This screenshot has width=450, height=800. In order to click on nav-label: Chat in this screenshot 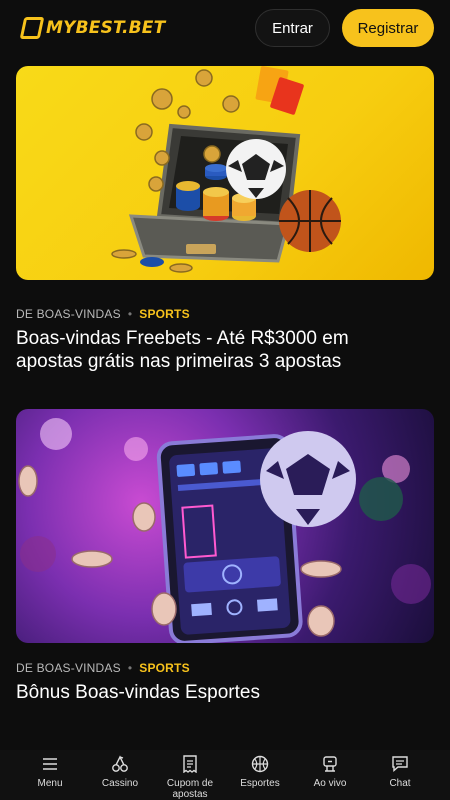, I will do `click(400, 783)`.